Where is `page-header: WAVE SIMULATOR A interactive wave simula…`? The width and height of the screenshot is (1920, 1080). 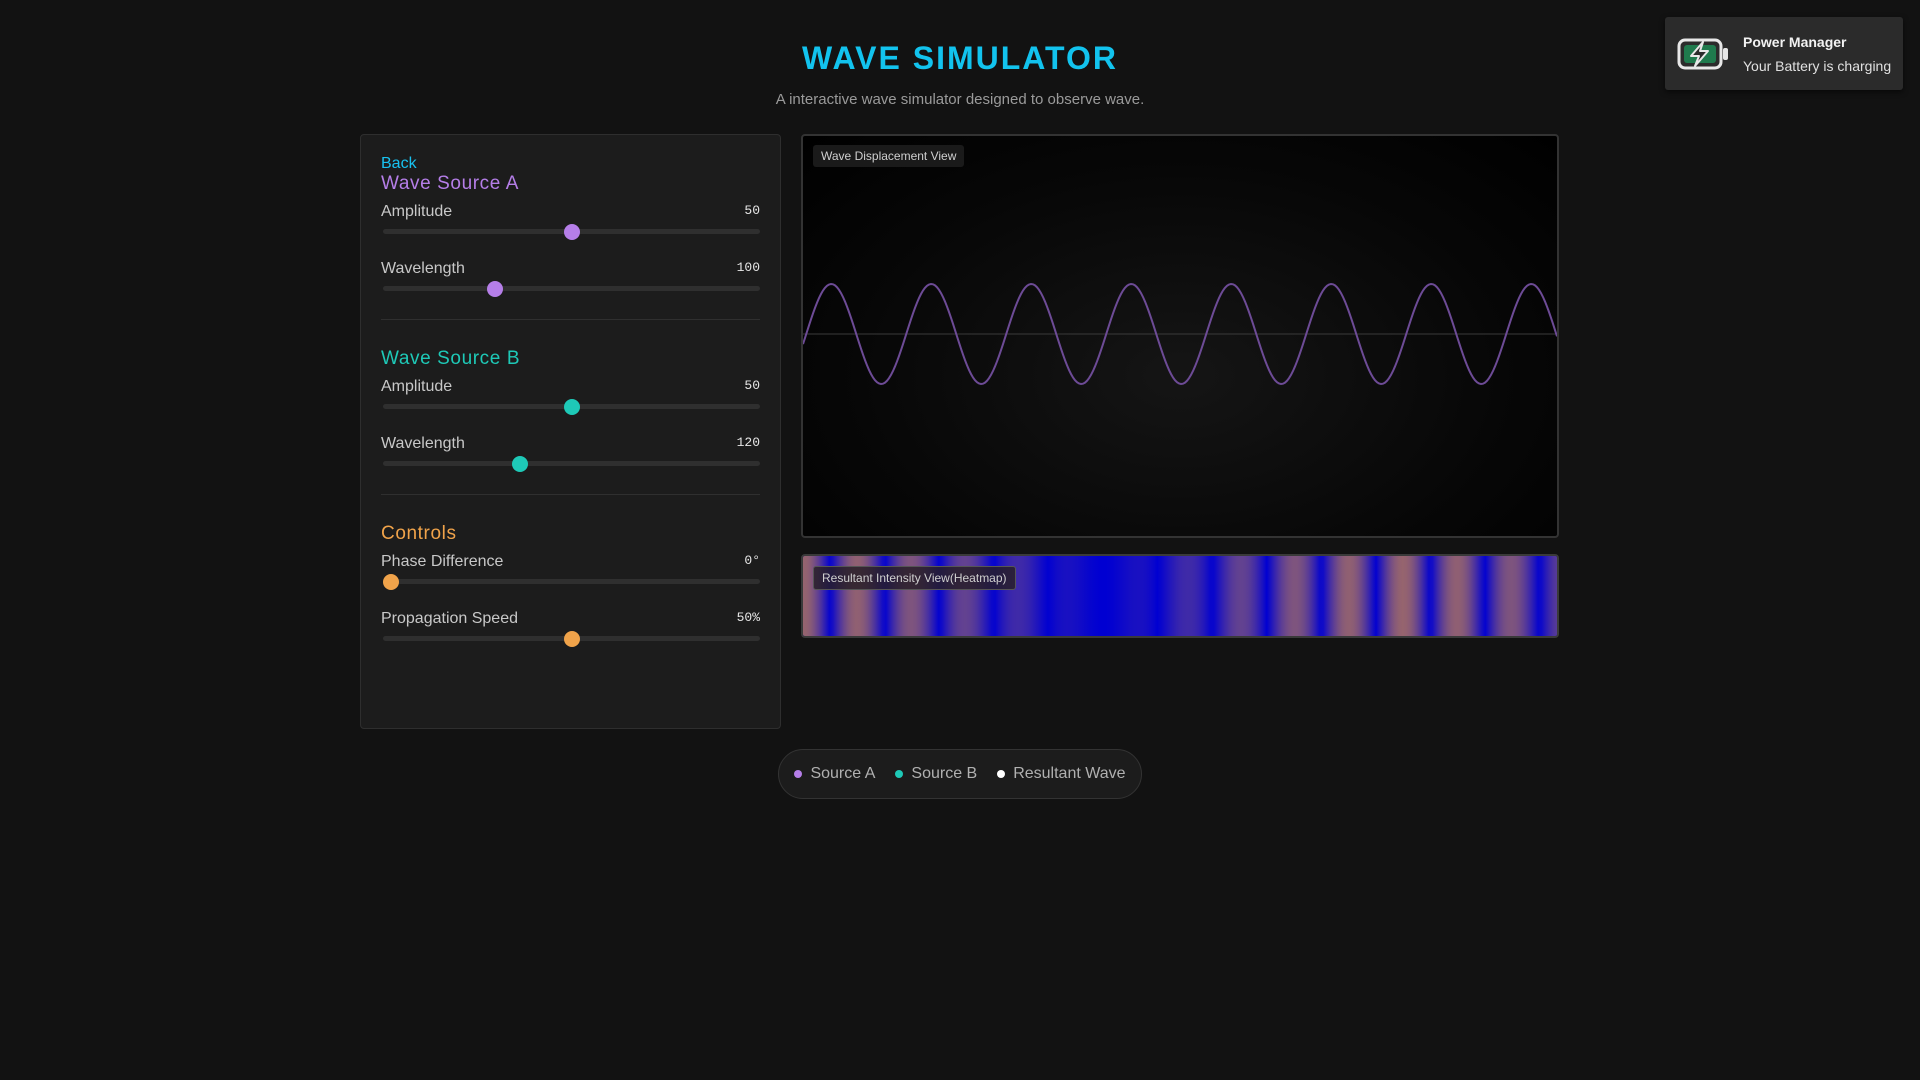 page-header: WAVE SIMULATOR A interactive wave simula… is located at coordinates (960, 74).